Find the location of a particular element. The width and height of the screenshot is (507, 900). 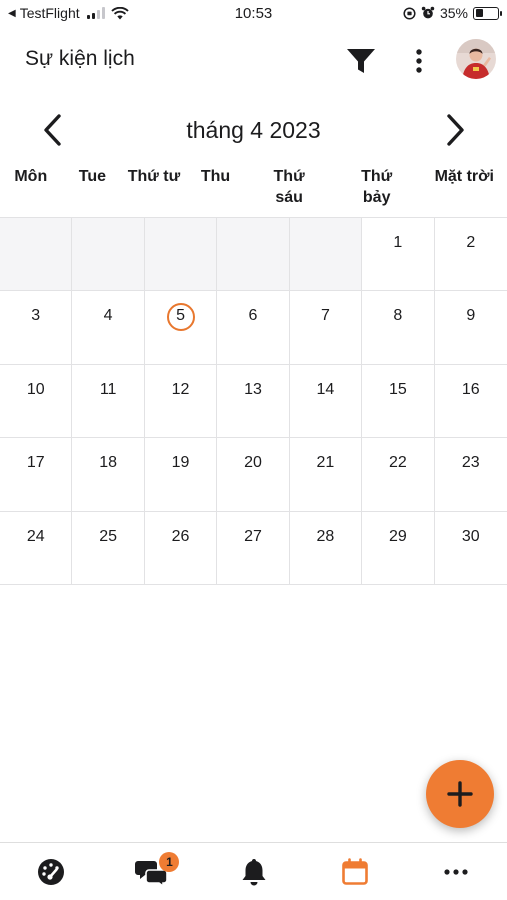

today-day-number: 5 is located at coordinates (181, 316).